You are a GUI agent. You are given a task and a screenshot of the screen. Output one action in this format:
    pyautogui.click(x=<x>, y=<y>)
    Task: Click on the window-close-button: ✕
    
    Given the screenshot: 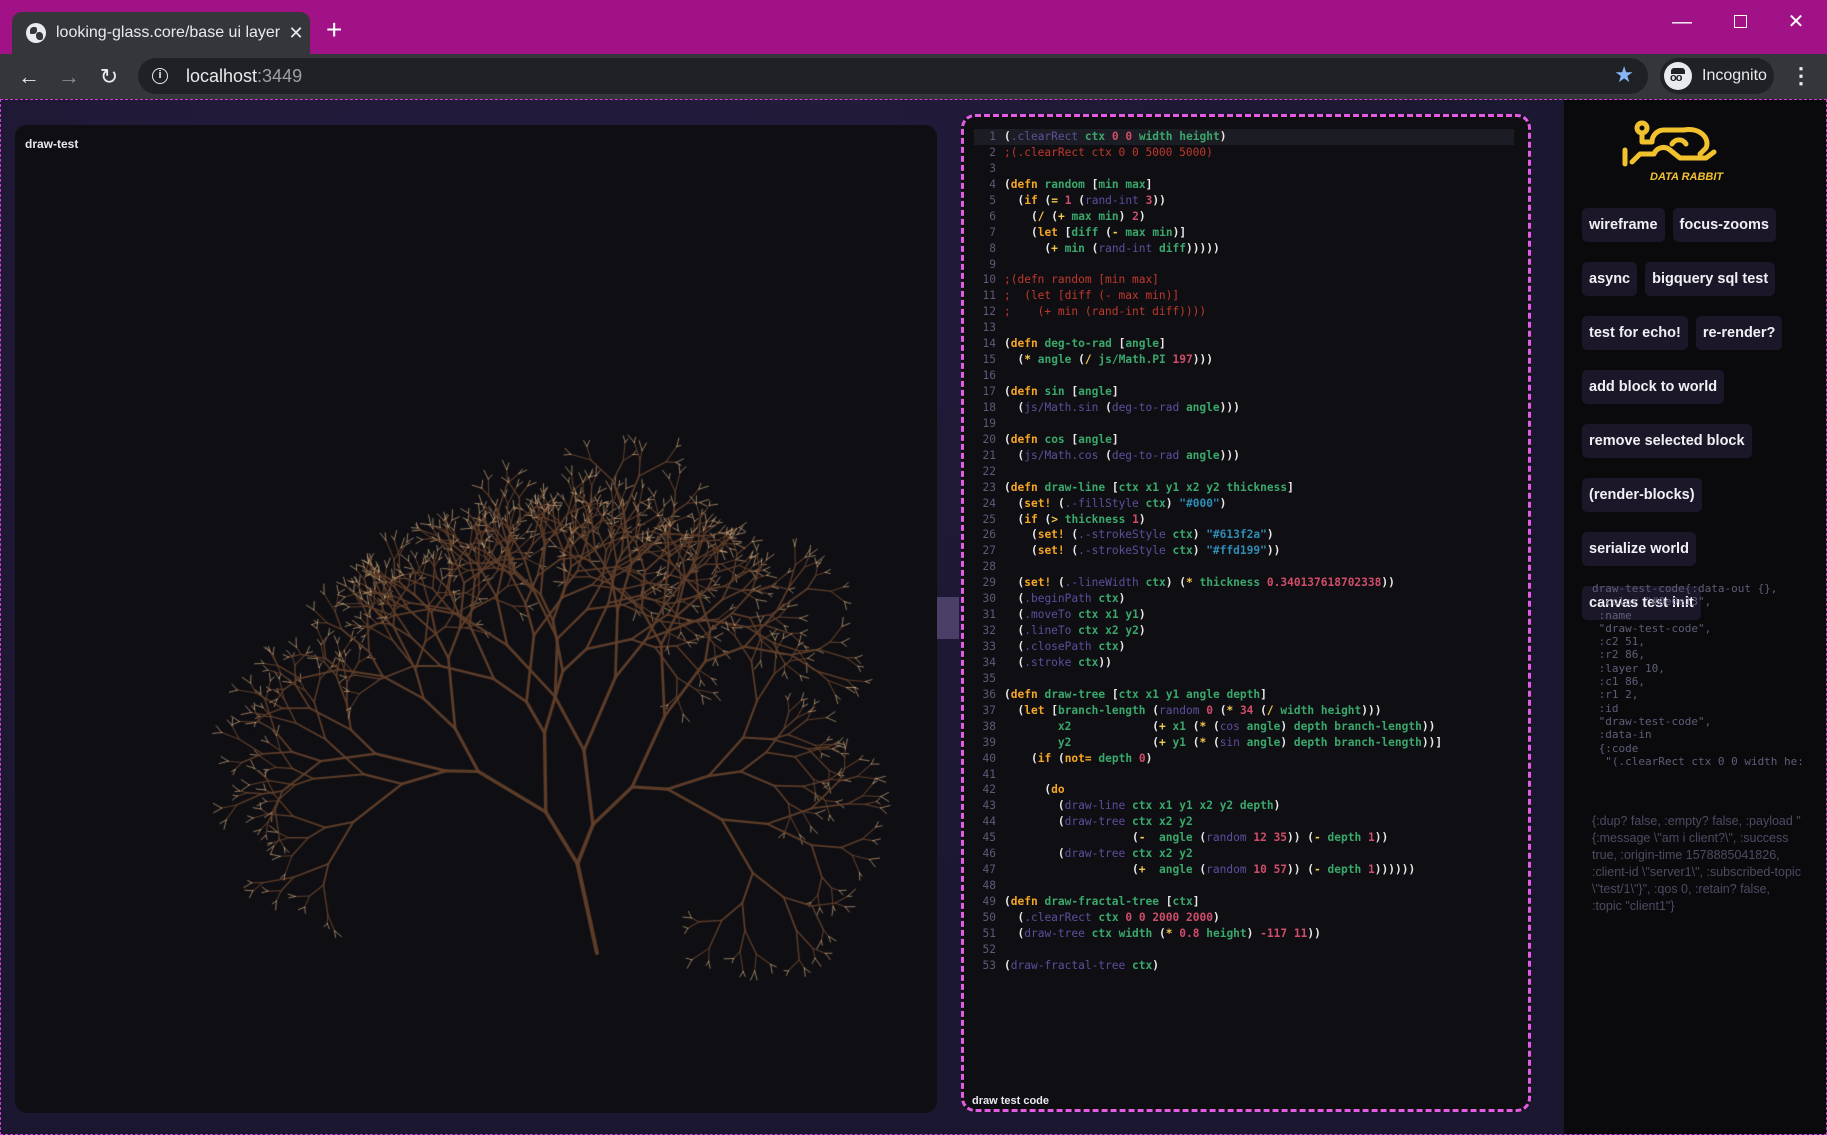 What is the action you would take?
    pyautogui.click(x=1796, y=22)
    